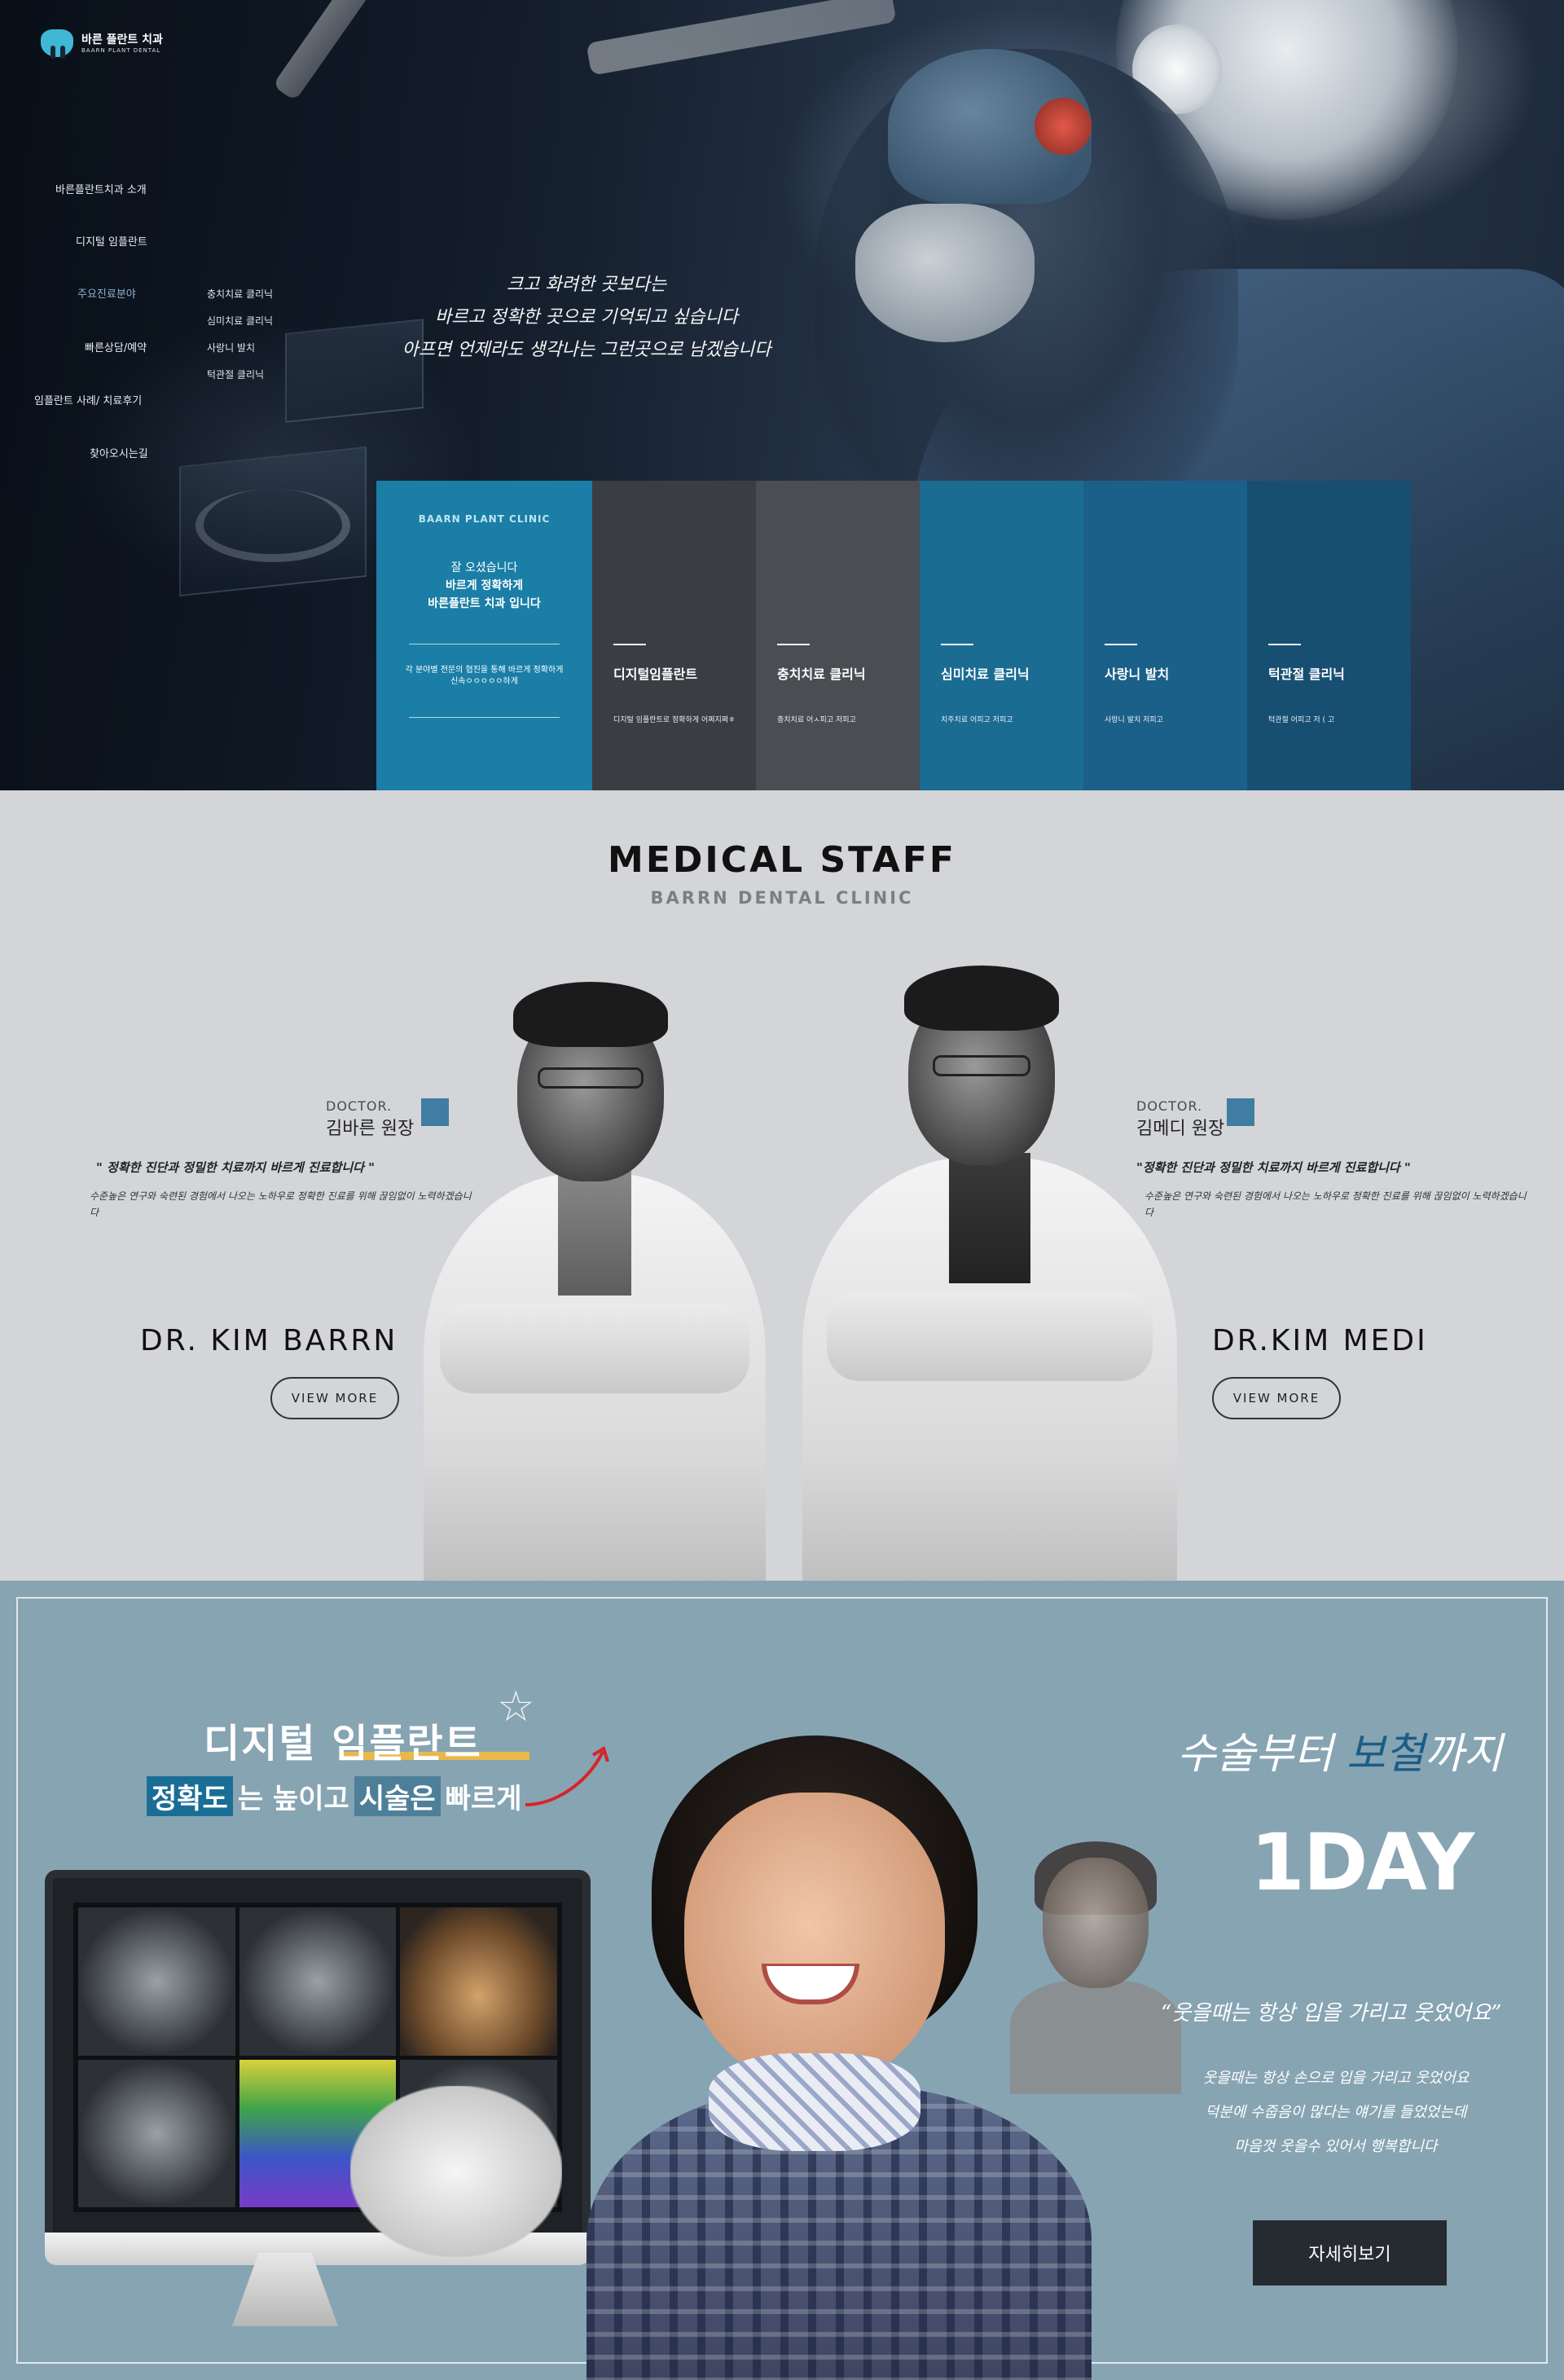 The image size is (1564, 2380). I want to click on welcome-line: 바른플란트 치과 입니다, so click(485, 603).